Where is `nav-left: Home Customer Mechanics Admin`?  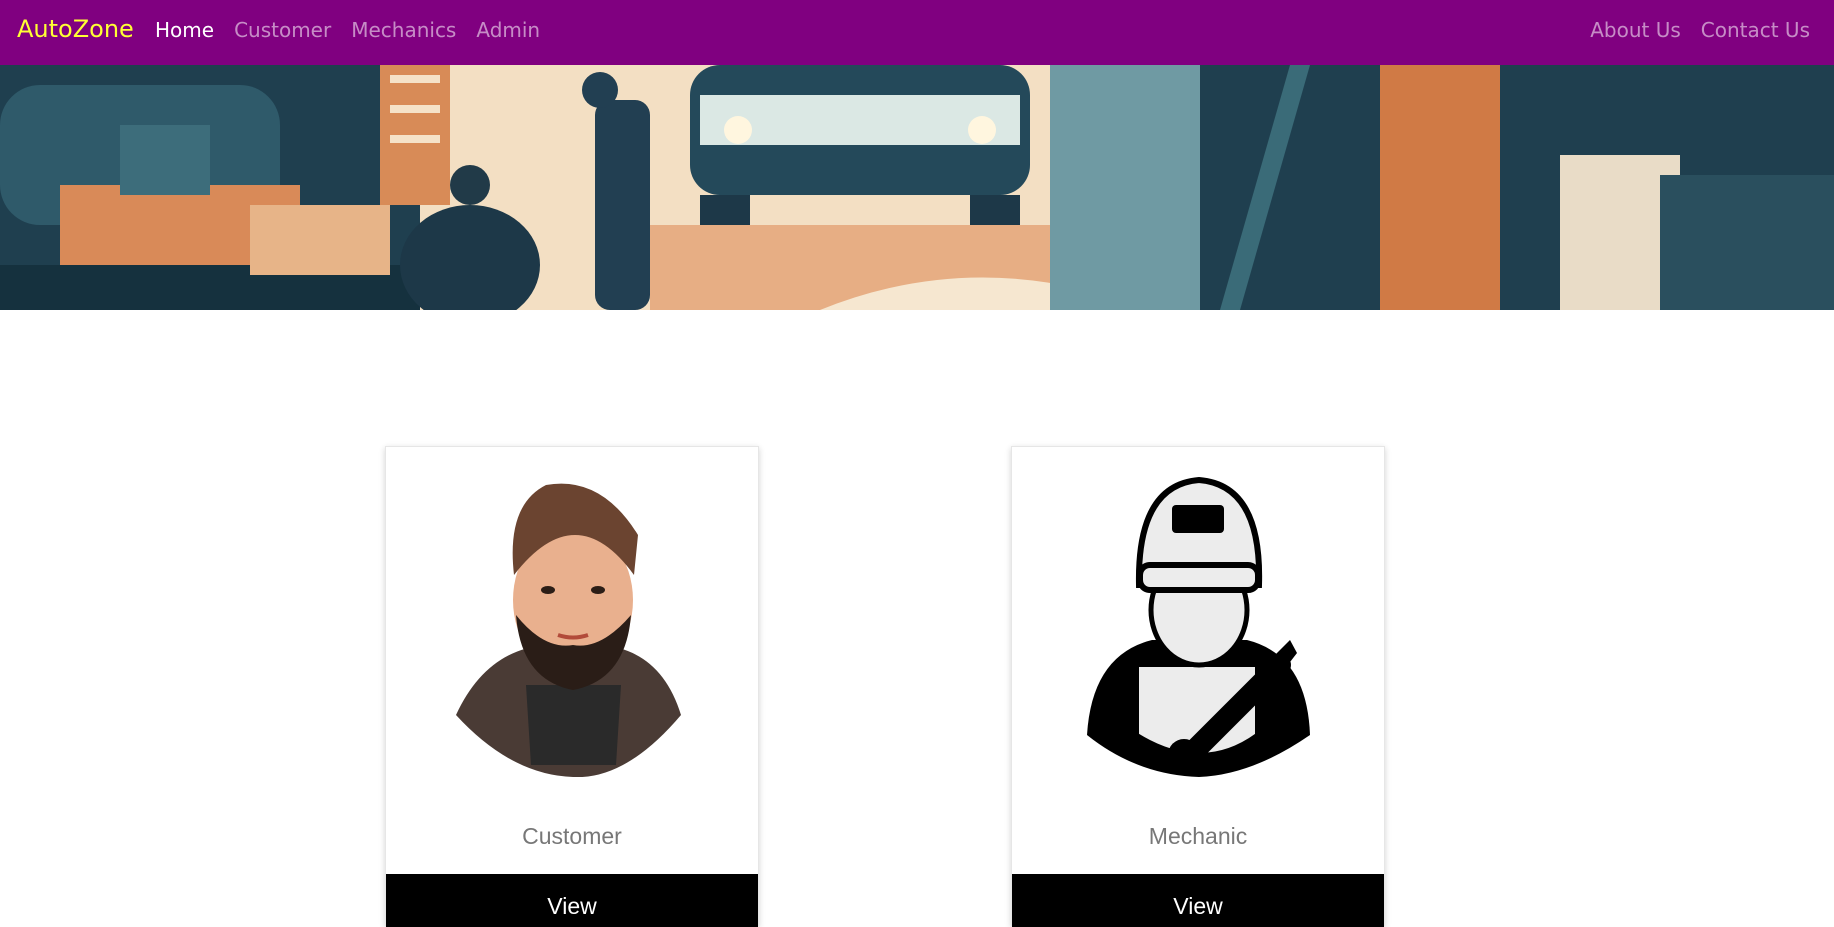 nav-left: Home Customer Mechanics Admin is located at coordinates (347, 30).